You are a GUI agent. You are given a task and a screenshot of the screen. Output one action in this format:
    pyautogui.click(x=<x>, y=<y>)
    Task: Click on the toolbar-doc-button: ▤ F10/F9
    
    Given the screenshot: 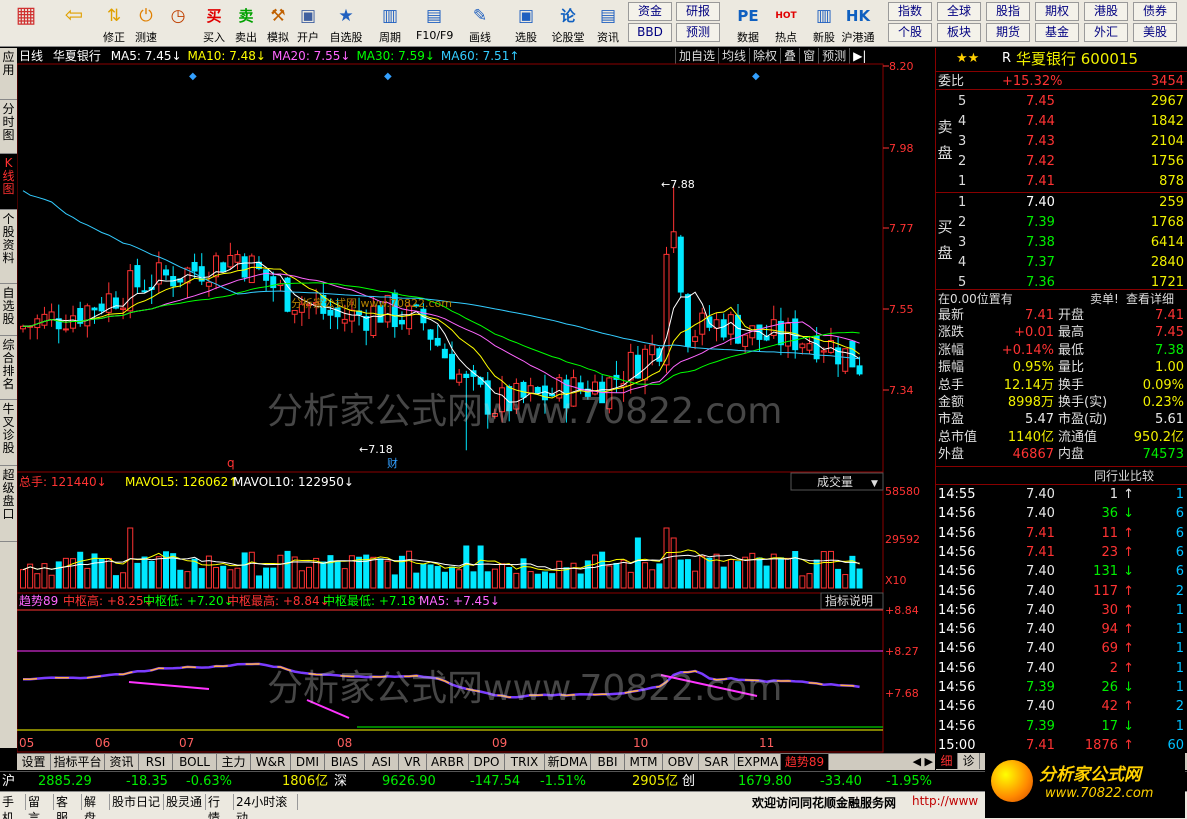 What is the action you would take?
    pyautogui.click(x=434, y=23)
    